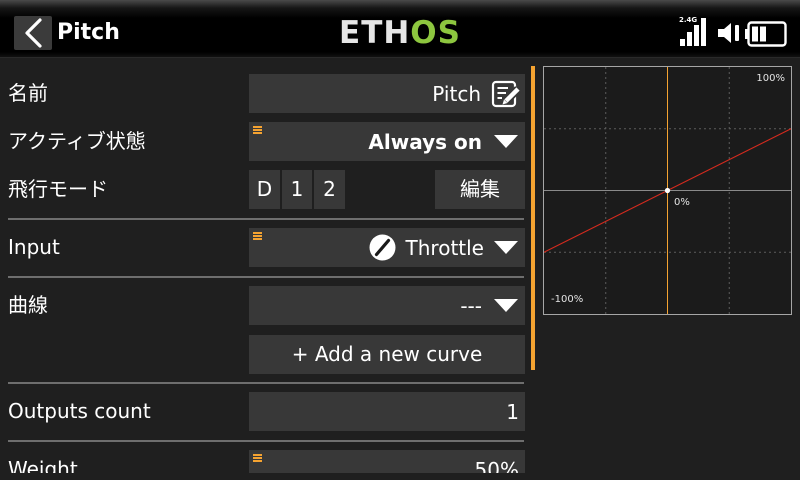  Describe the element at coordinates (533, 218) in the screenshot. I see `scrollbar-thumb` at that location.